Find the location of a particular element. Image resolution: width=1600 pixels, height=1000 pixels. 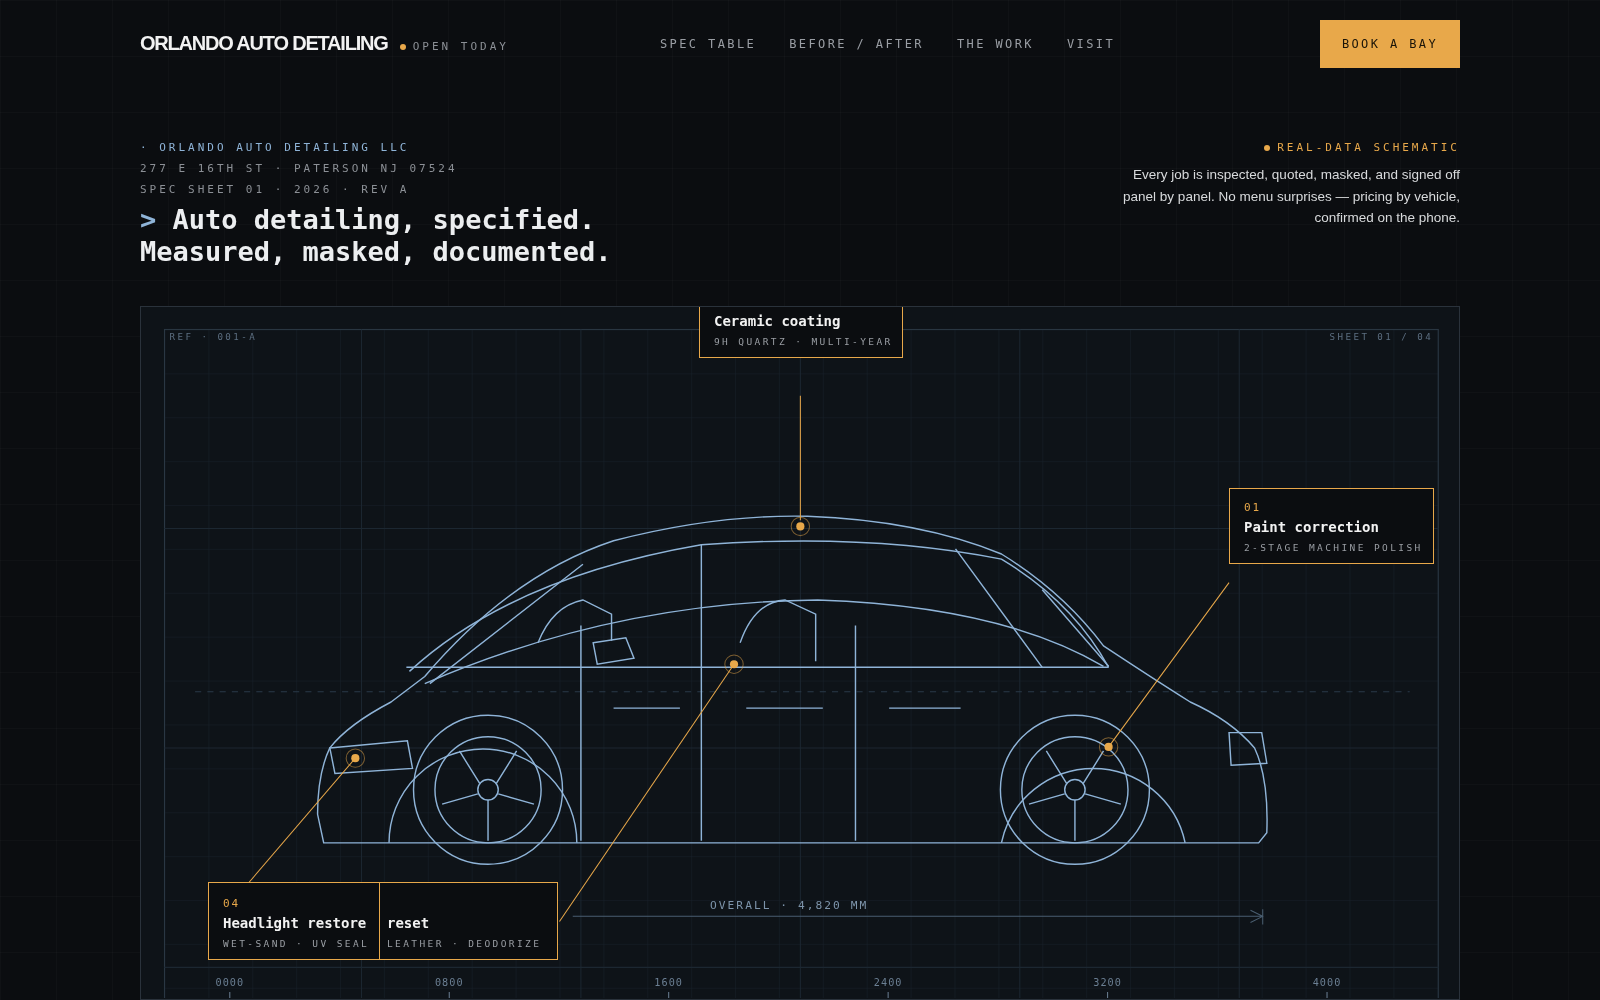

callout-title: Paint correction is located at coordinates (1312, 527).